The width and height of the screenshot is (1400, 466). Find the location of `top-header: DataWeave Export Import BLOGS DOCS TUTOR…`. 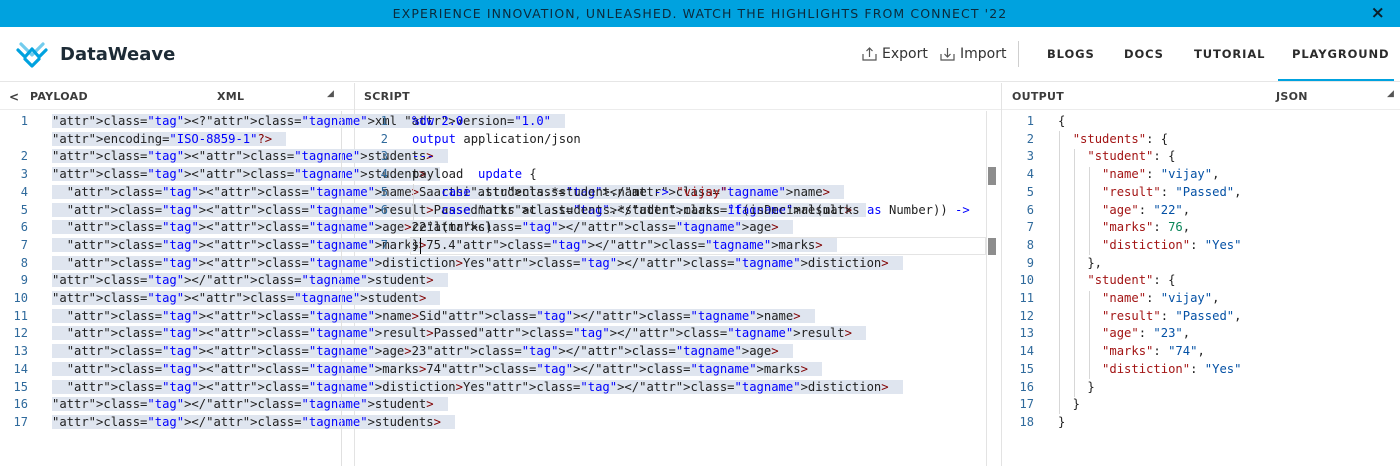

top-header: DataWeave Export Import BLOGS DOCS TUTOR… is located at coordinates (700, 54).